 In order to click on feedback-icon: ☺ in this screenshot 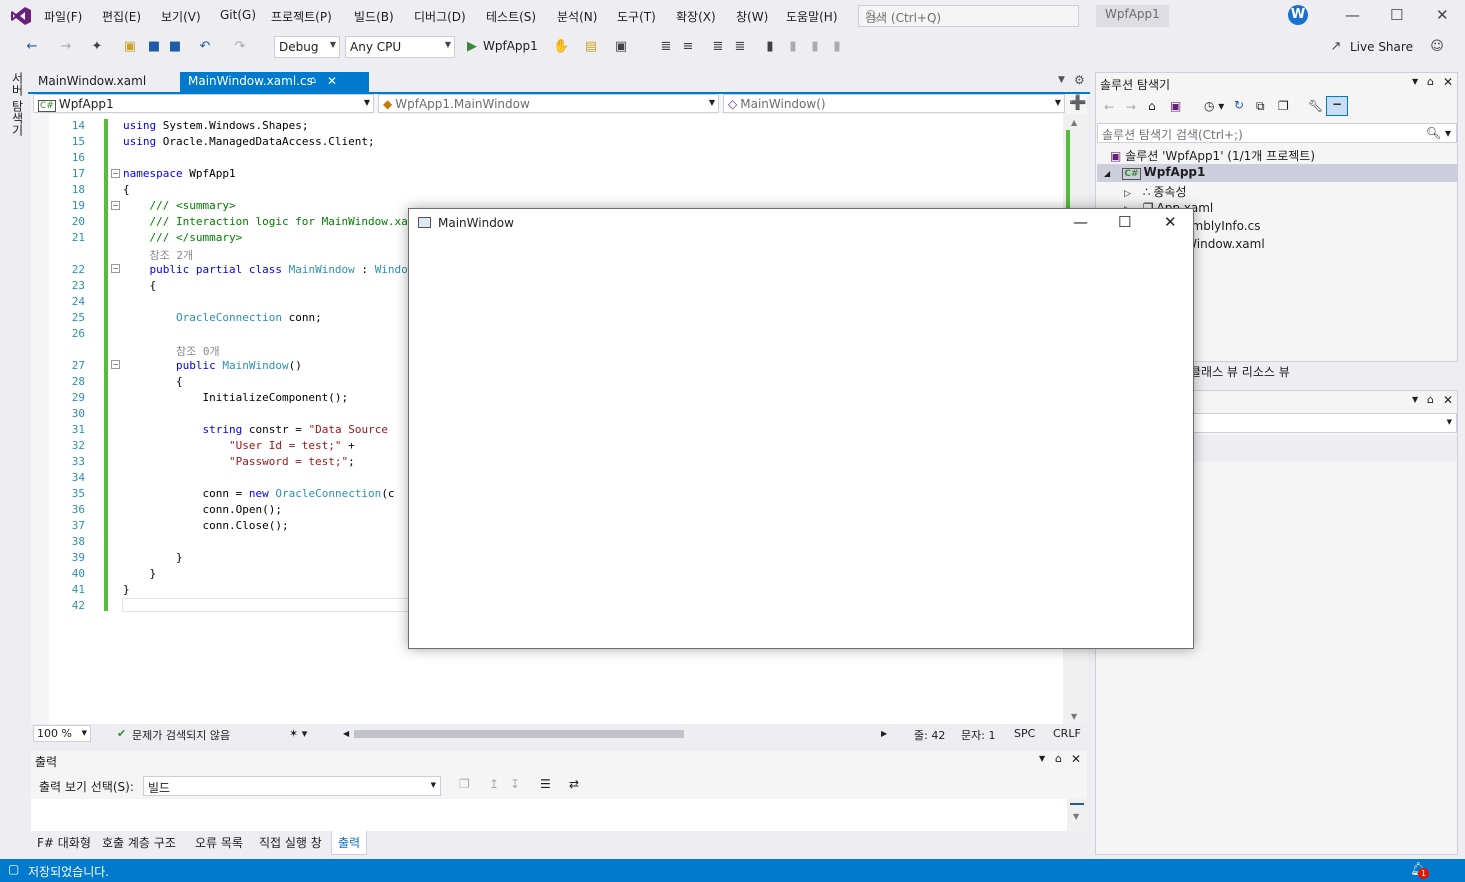, I will do `click(1437, 47)`.